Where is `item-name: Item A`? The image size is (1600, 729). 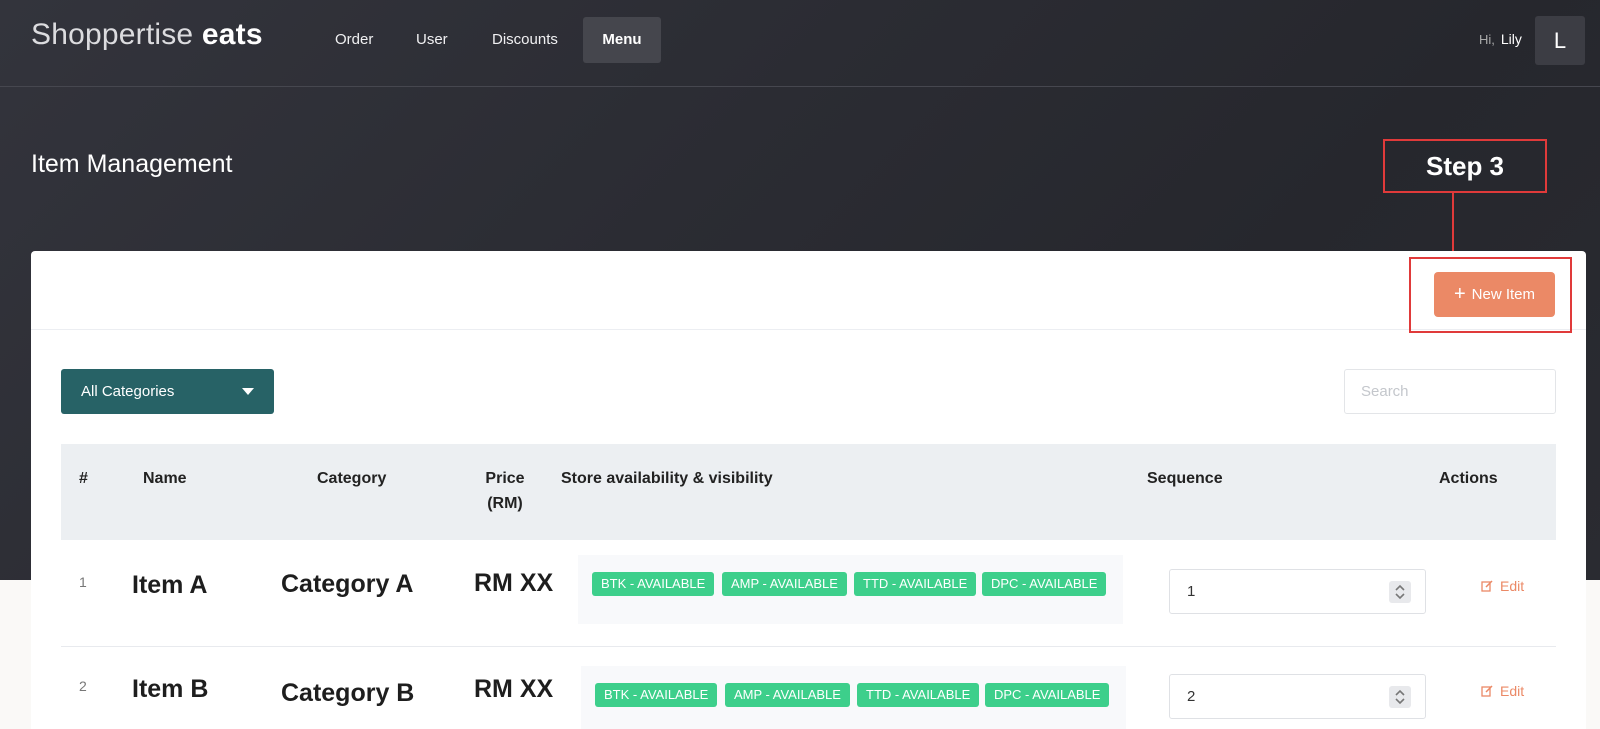 item-name: Item A is located at coordinates (170, 585).